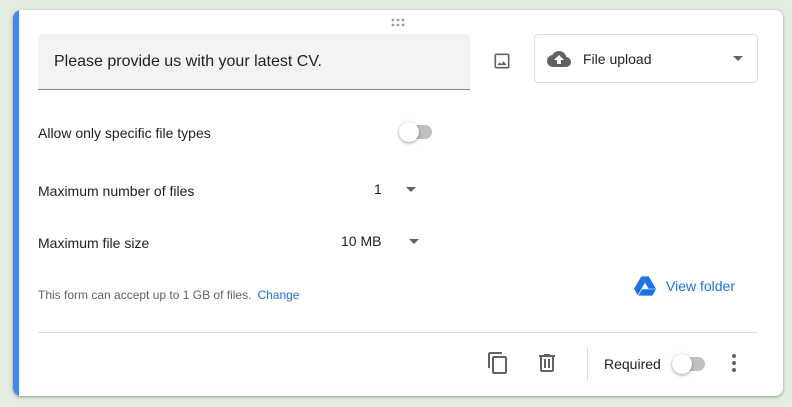  I want to click on allow-specific-types-label: Allow only specific file types, so click(124, 133).